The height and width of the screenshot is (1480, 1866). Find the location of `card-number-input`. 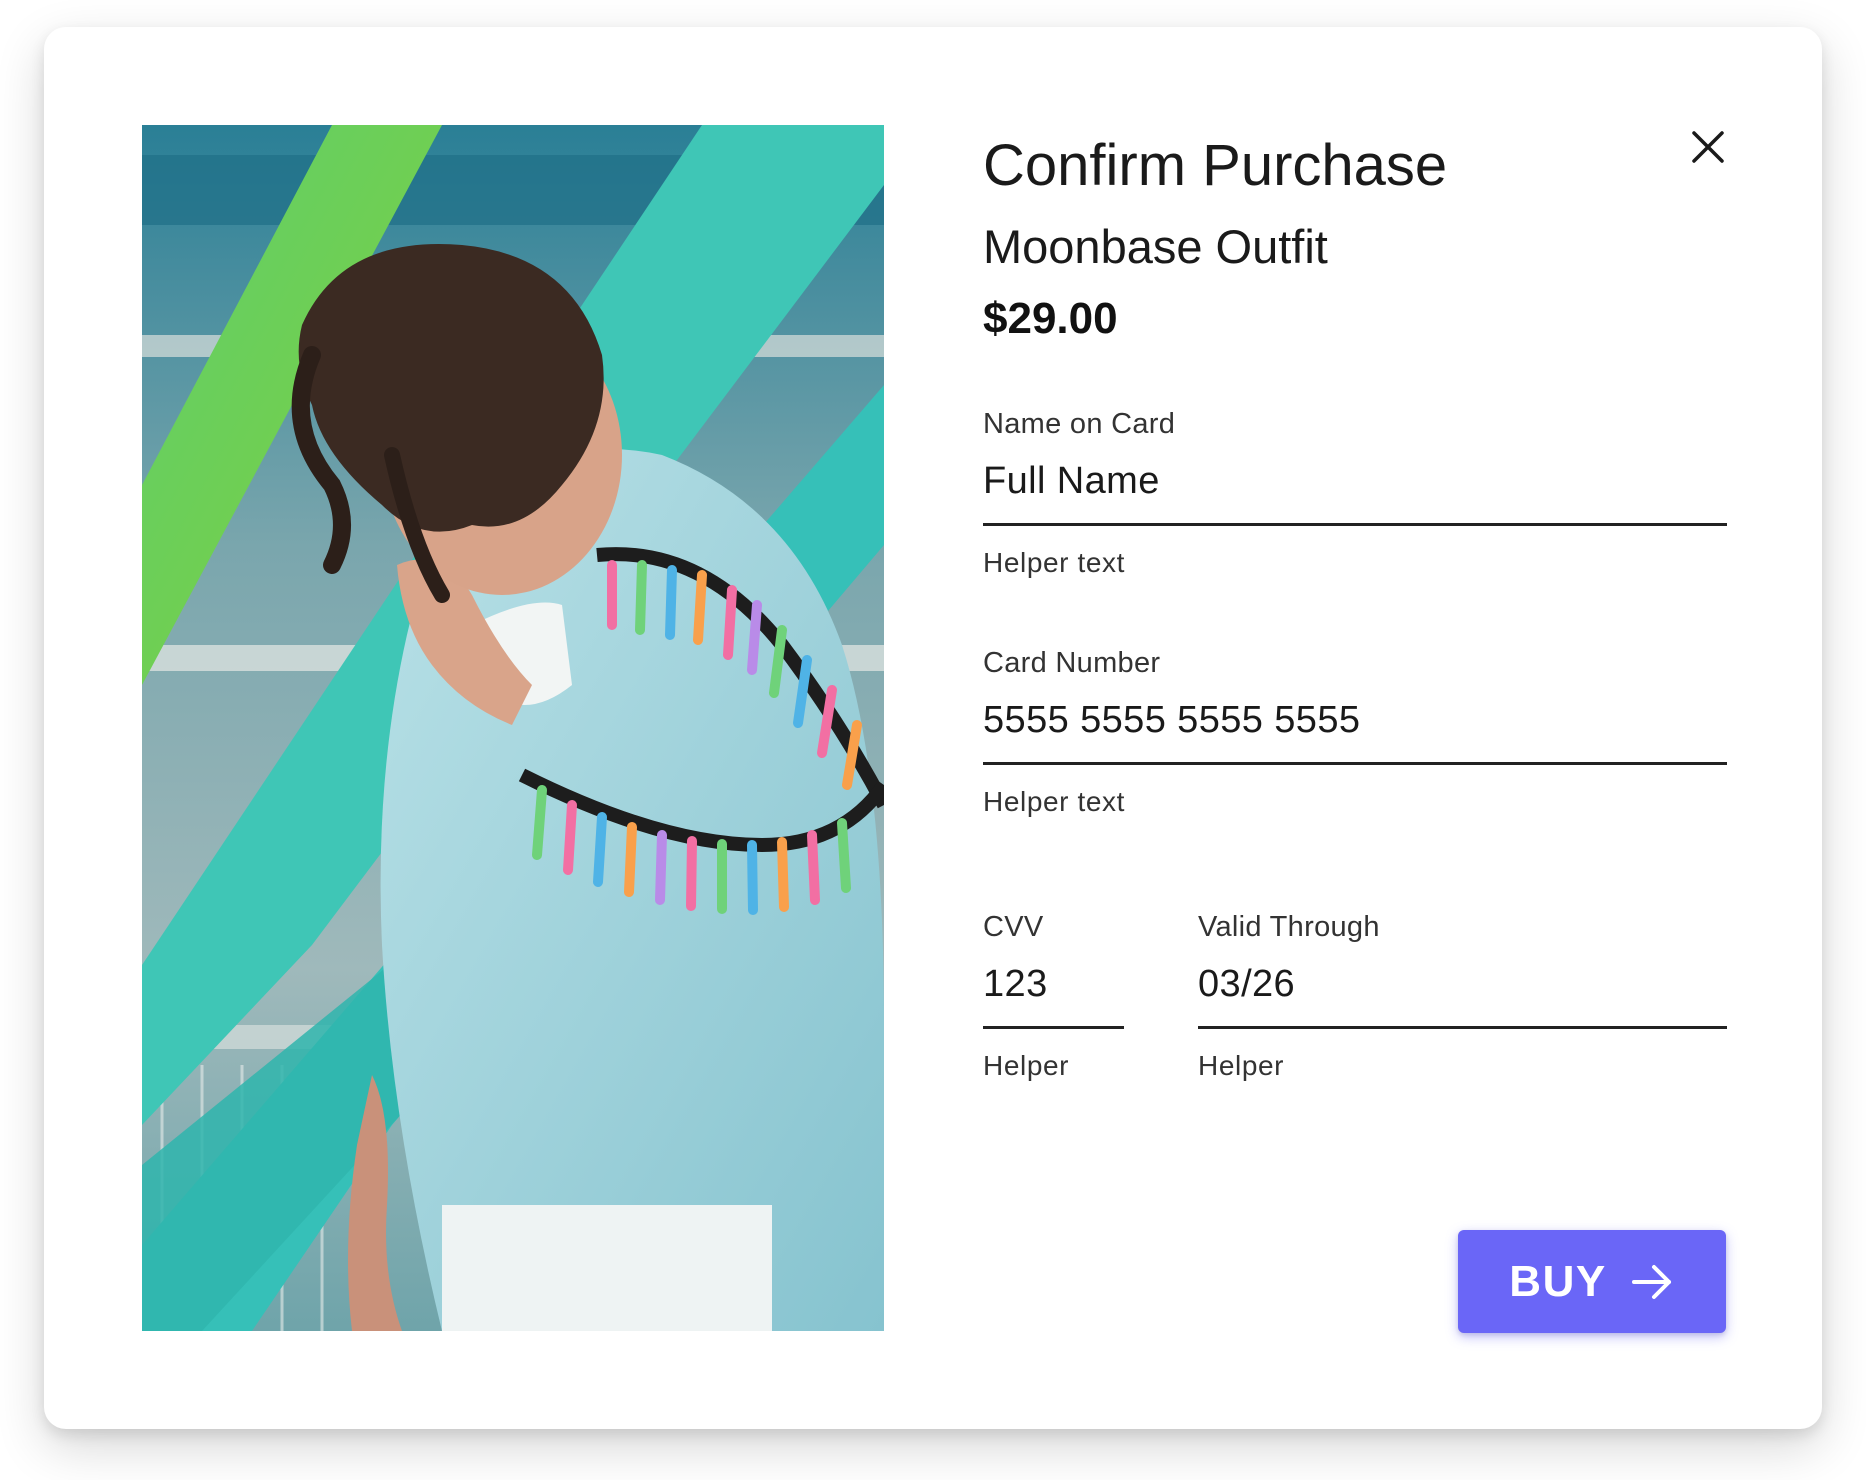

card-number-input is located at coordinates (1355, 724).